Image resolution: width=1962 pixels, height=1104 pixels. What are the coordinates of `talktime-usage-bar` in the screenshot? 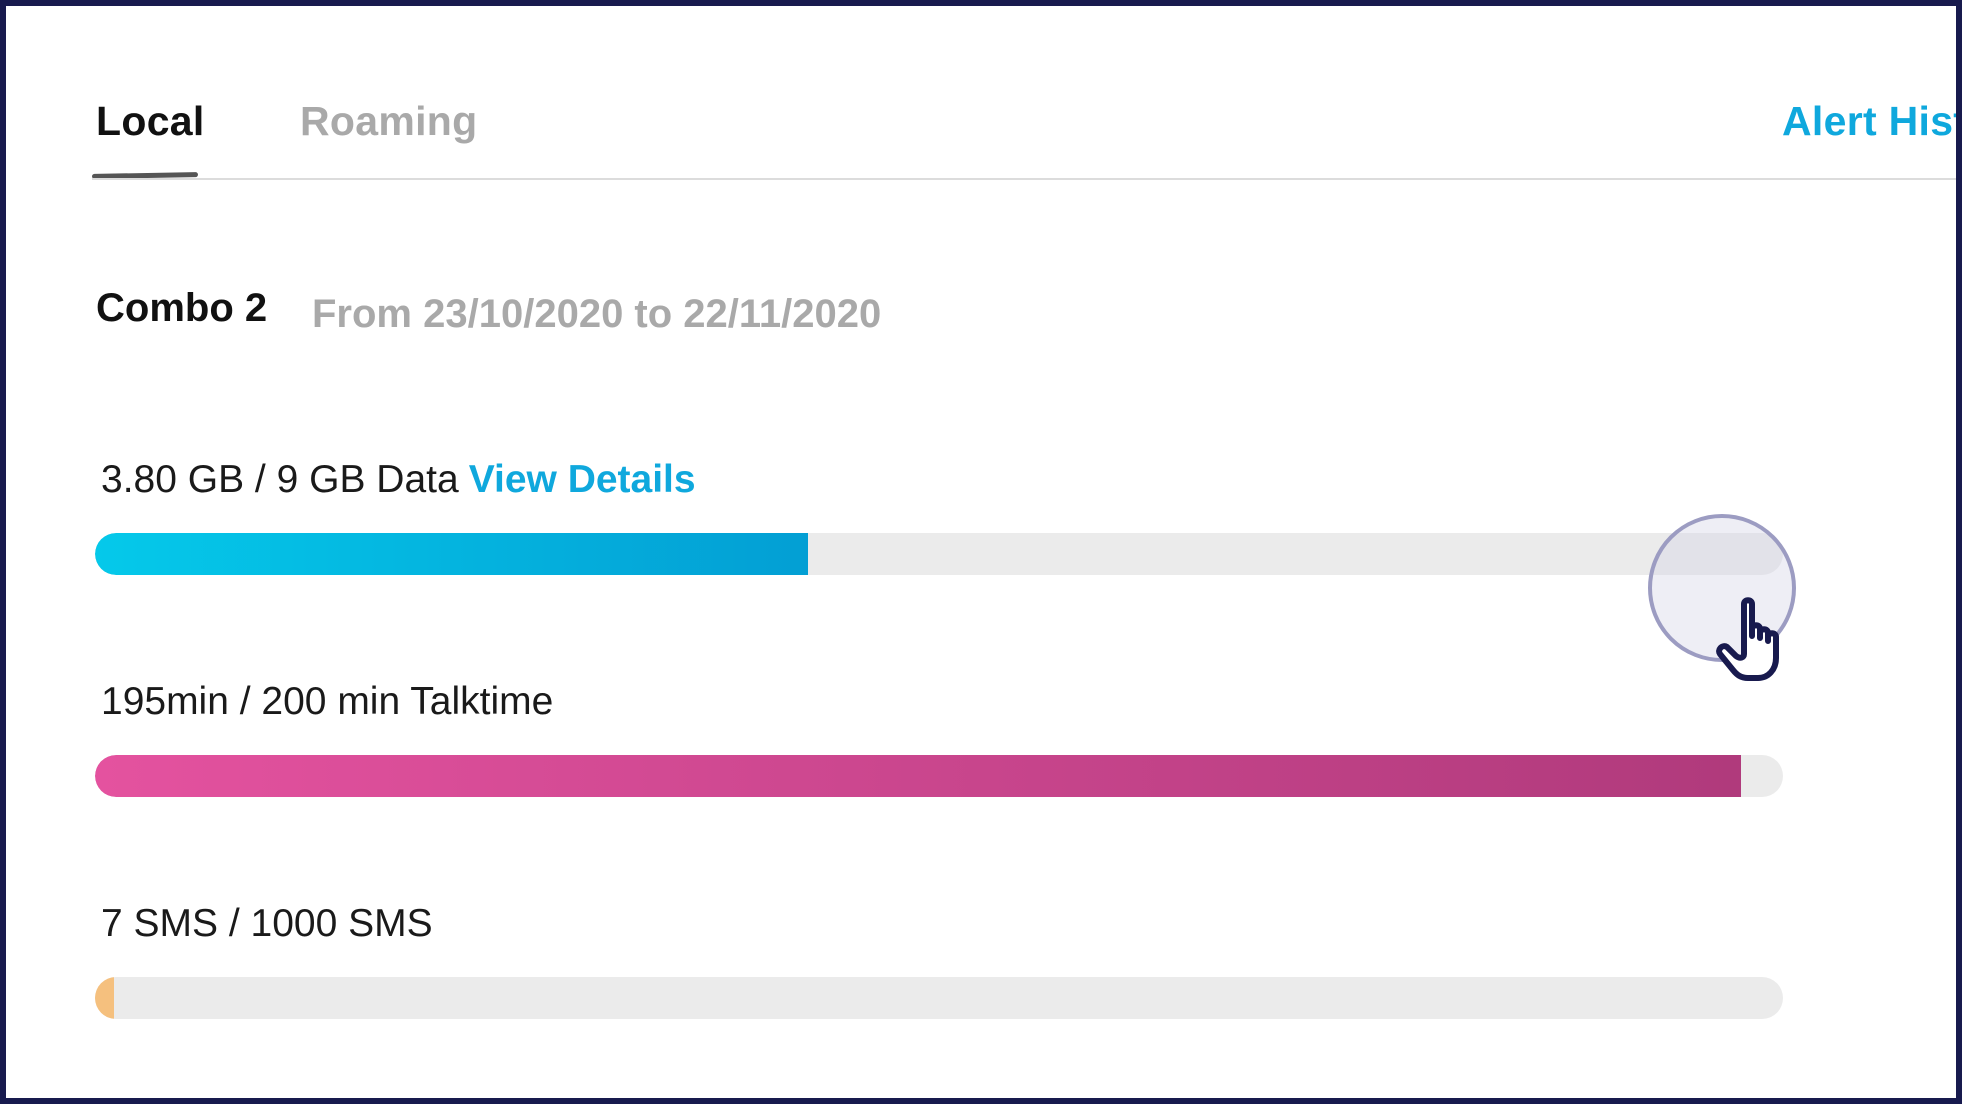 It's located at (939, 776).